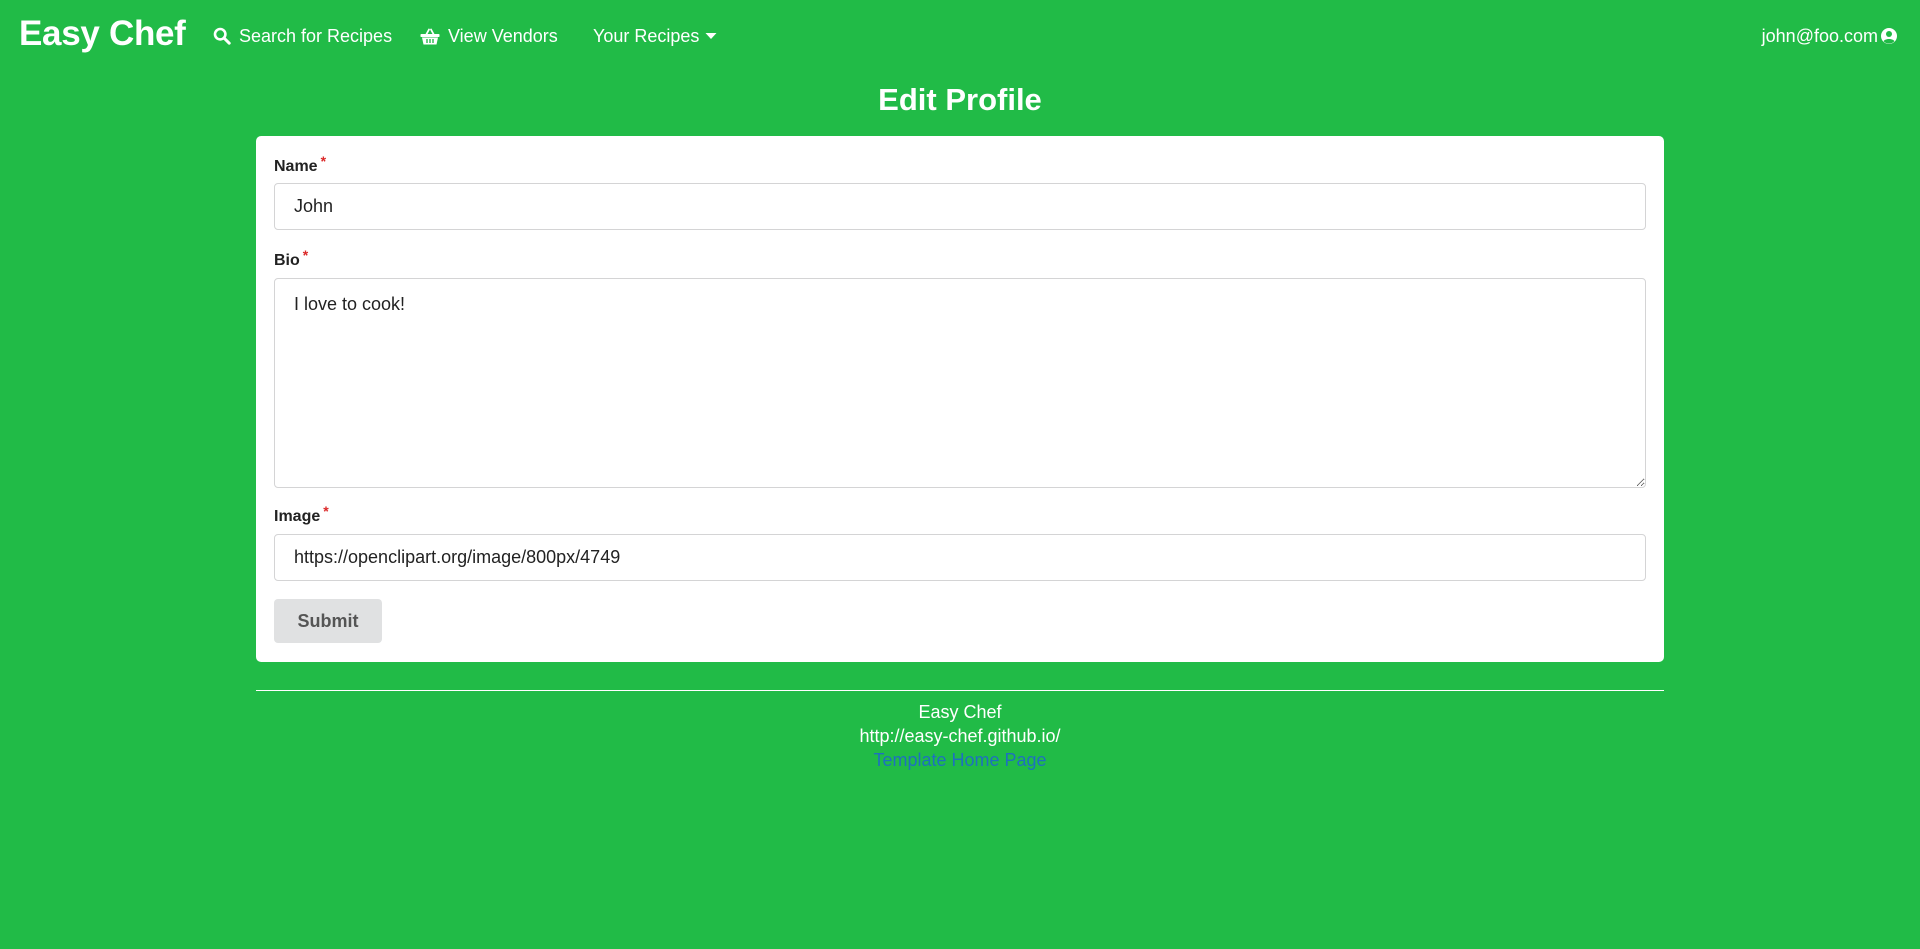 The image size is (1920, 949). Describe the element at coordinates (960, 206) in the screenshot. I see `name-input` at that location.